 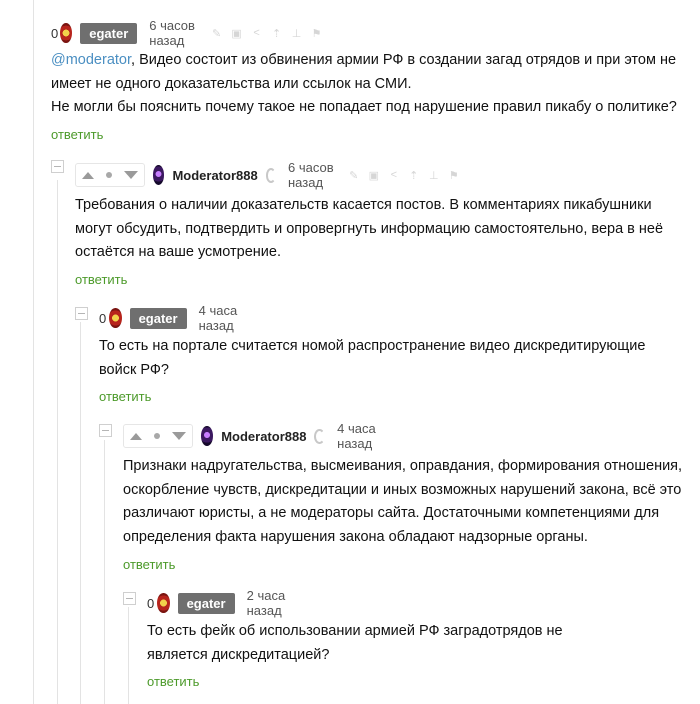 What do you see at coordinates (91, 60) in the screenshot?
I see `mention-link: @moderator` at bounding box center [91, 60].